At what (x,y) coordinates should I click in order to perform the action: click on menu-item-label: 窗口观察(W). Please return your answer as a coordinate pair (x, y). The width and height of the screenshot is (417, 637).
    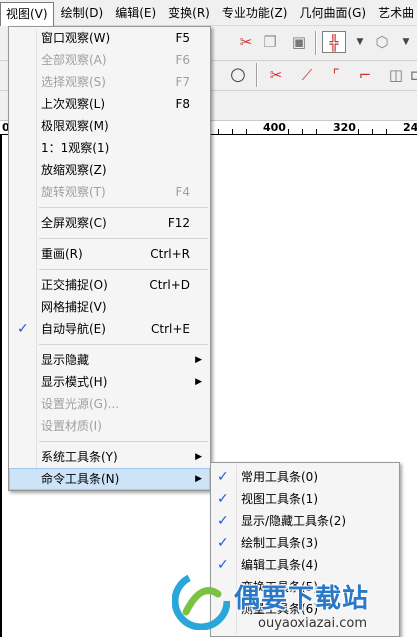
    Looking at the image, I should click on (76, 38).